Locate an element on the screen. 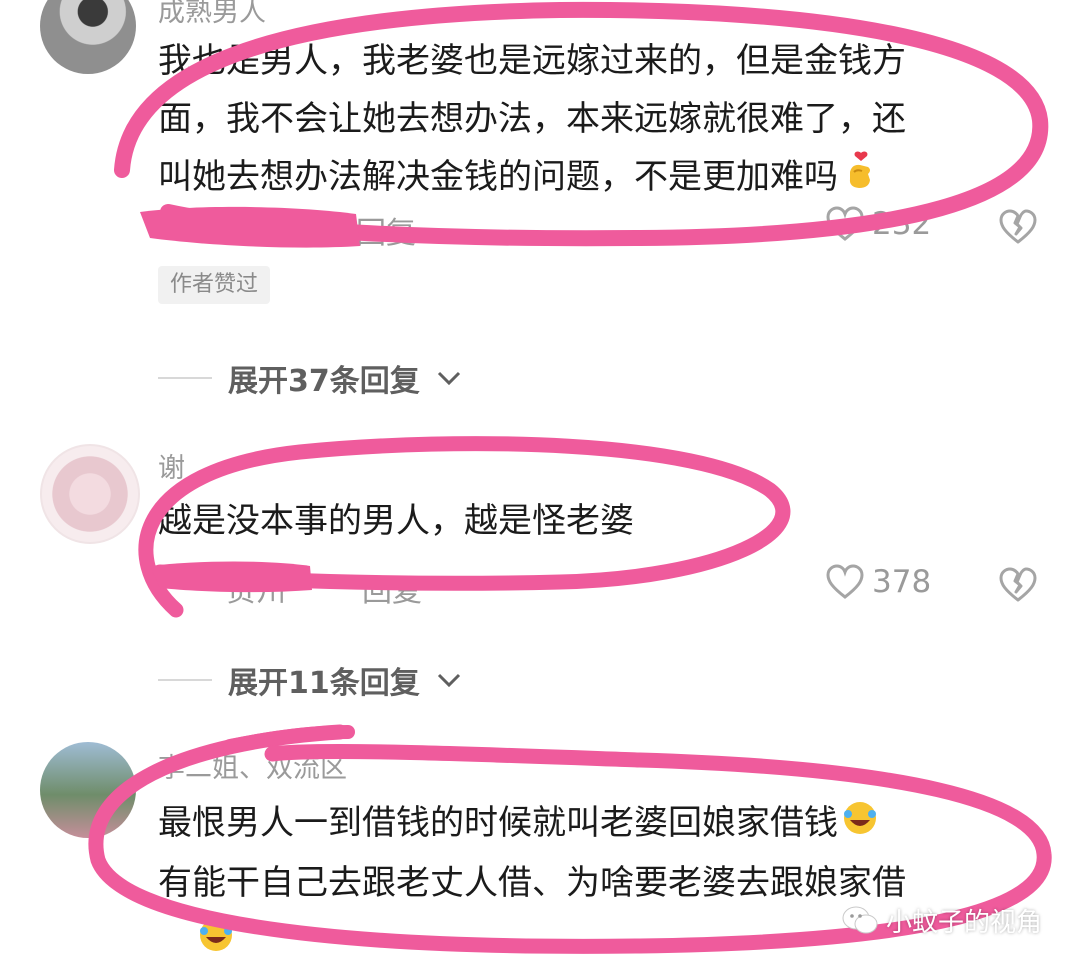 This screenshot has height=971, width=1080. like-button: 378 is located at coordinates (878, 582).